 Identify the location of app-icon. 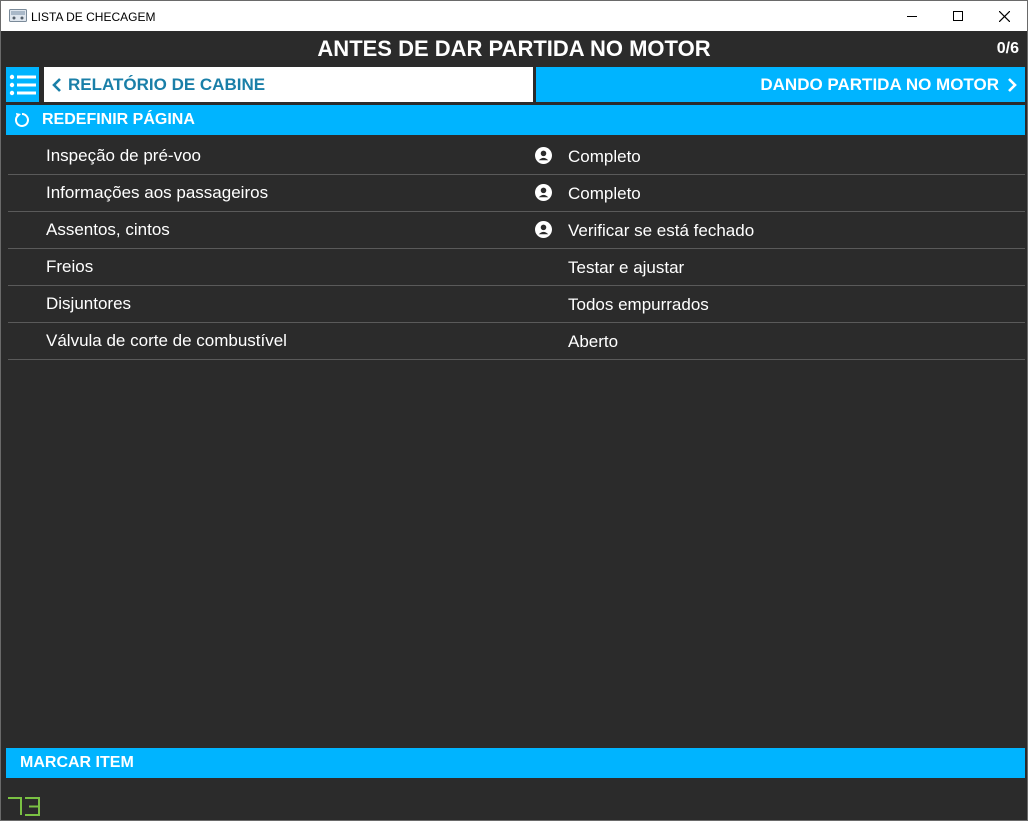
(18, 15).